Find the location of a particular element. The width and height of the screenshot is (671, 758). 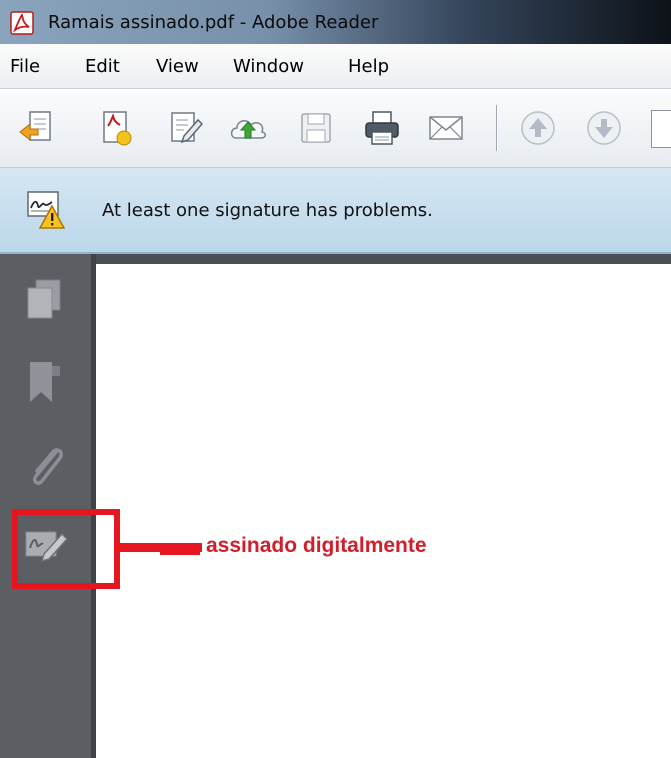

create-pdf-icon is located at coordinates (116, 128).